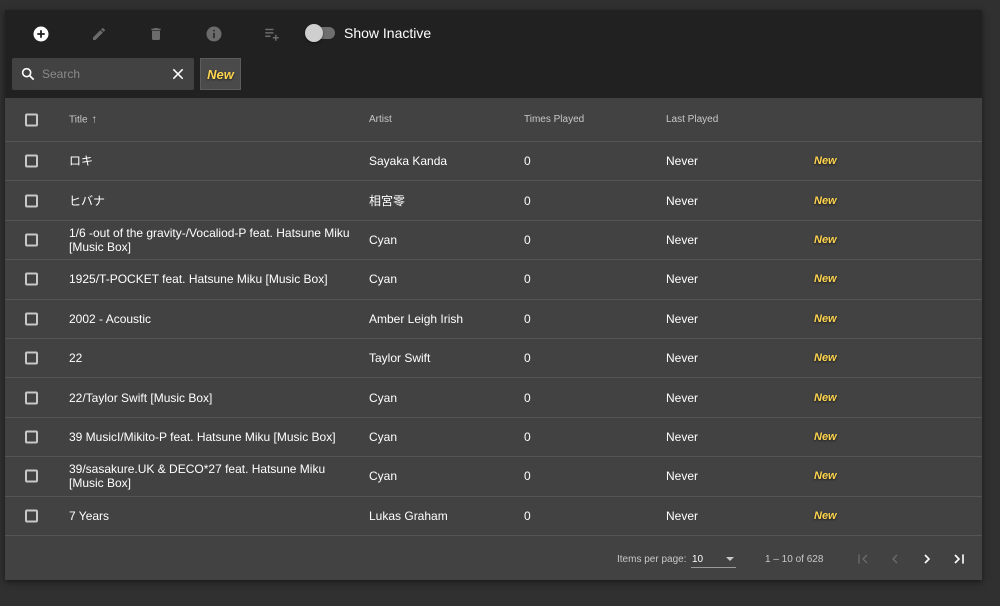 This screenshot has height=606, width=1000. Describe the element at coordinates (408, 161) in the screenshot. I see `song-artist: Sayaka Kanda` at that location.